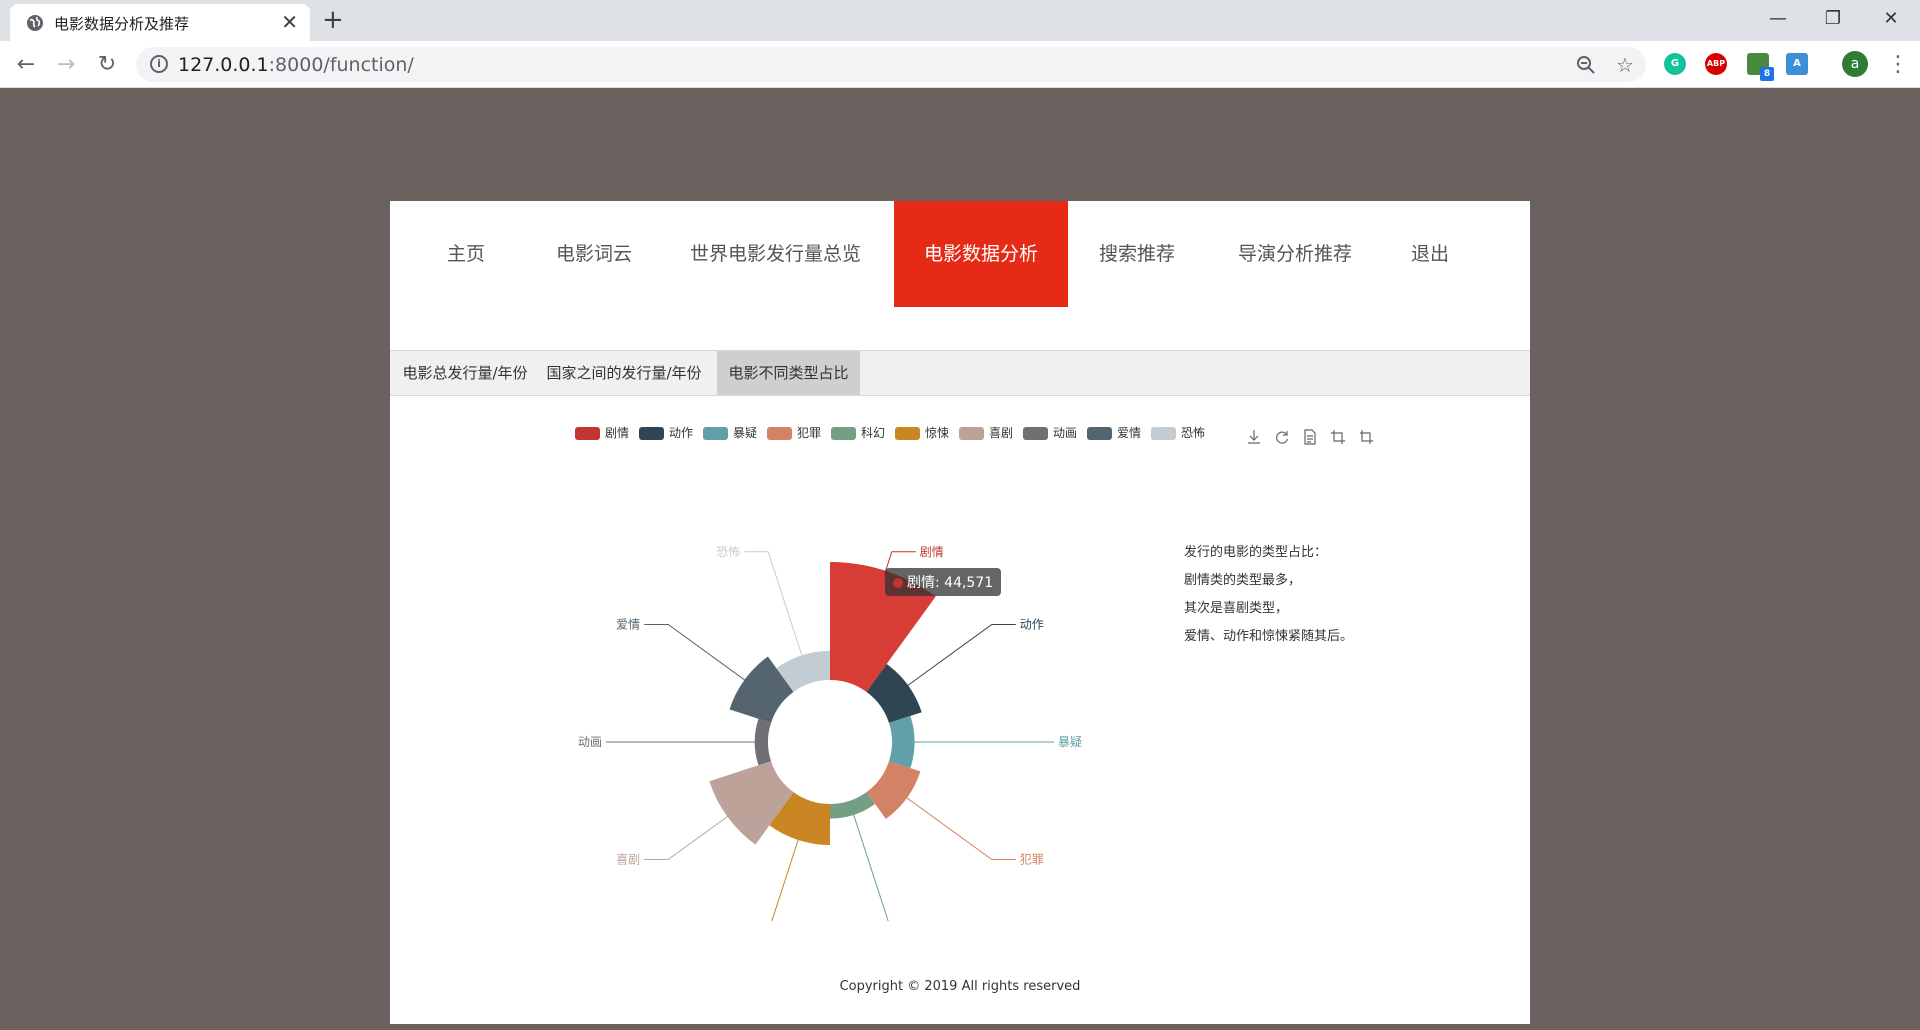 This screenshot has width=1920, height=1030. I want to click on extension-badge: 8, so click(1767, 74).